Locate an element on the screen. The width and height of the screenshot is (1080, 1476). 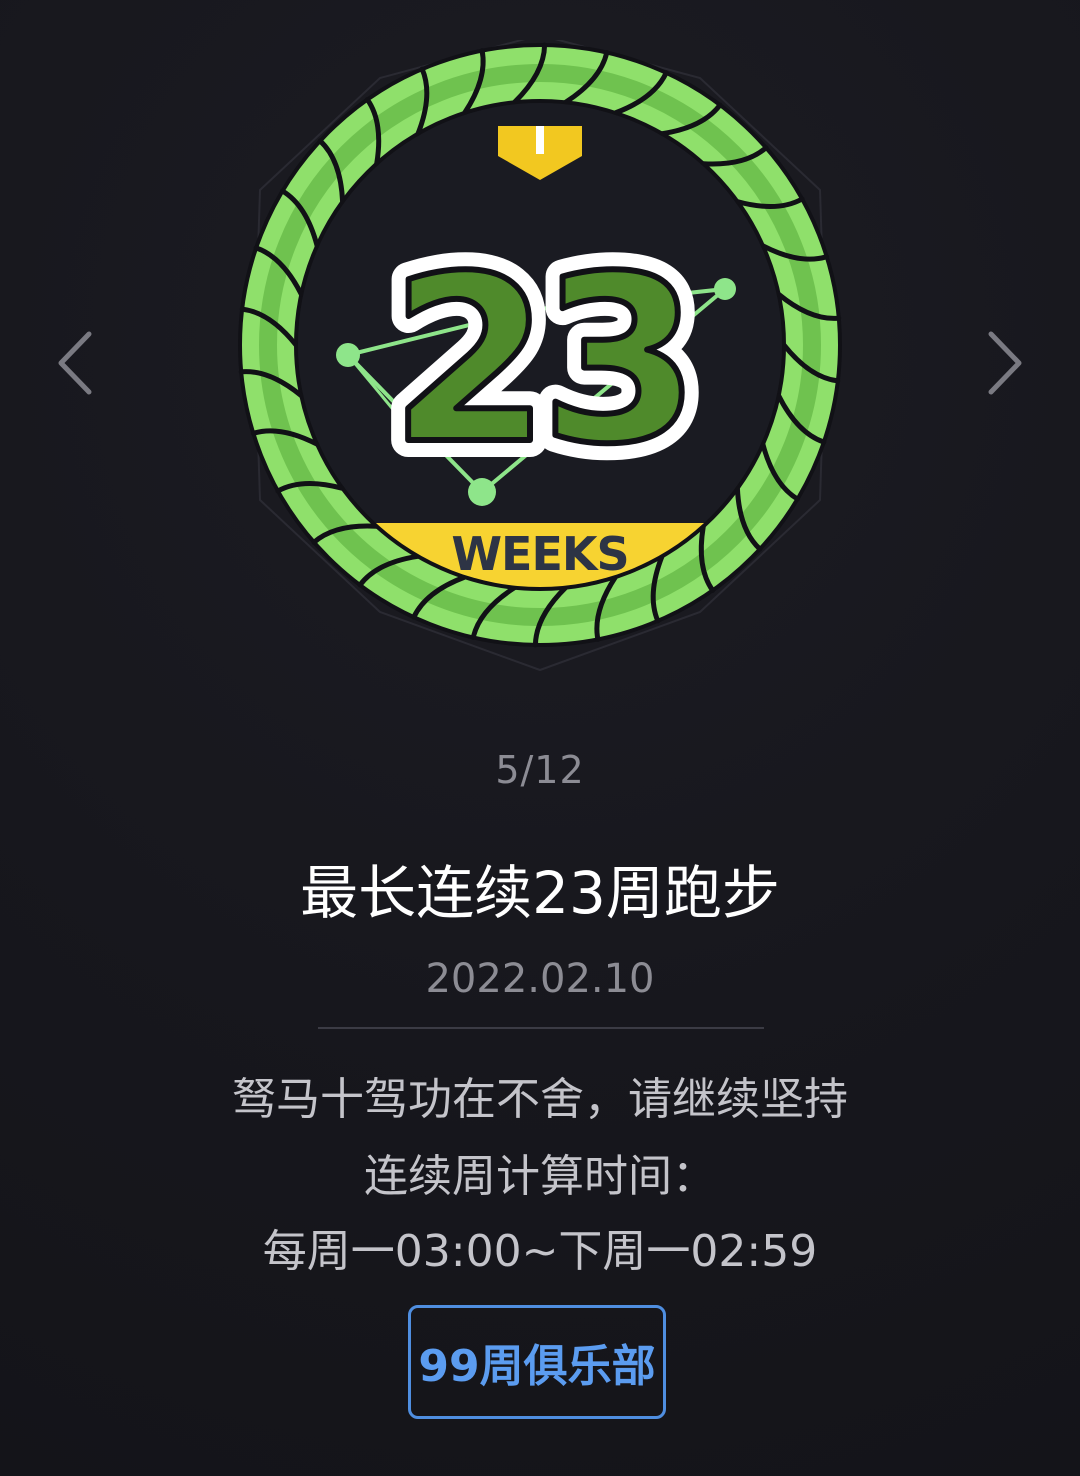
club-99-weeks-button: 99周俱乐部 is located at coordinates (537, 1362).